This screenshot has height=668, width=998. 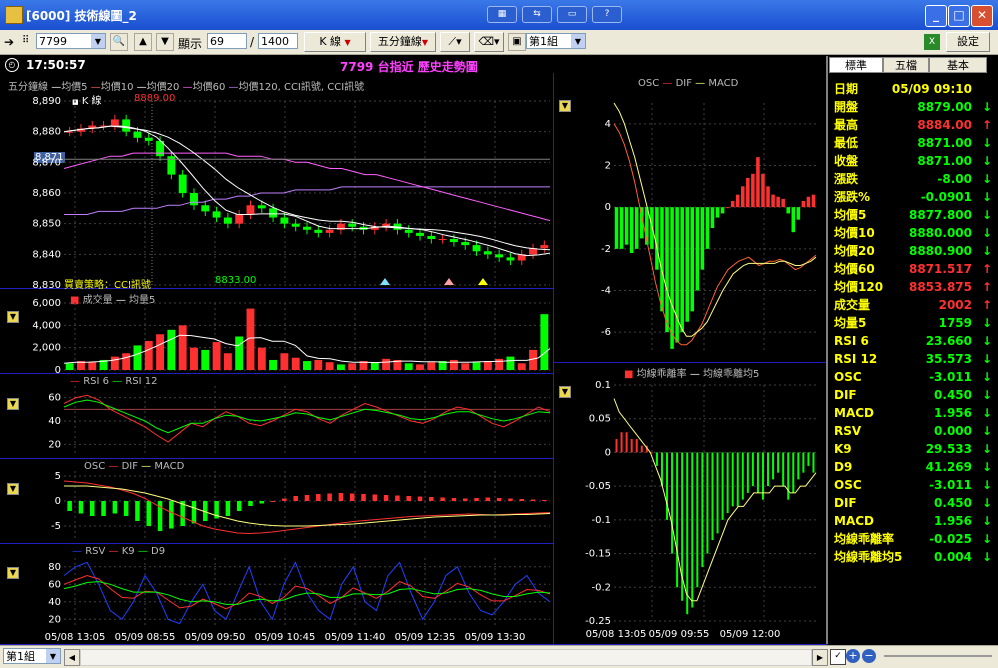 What do you see at coordinates (355, 637) in the screenshot?
I see `x-tick-label: 05/09 11:40` at bounding box center [355, 637].